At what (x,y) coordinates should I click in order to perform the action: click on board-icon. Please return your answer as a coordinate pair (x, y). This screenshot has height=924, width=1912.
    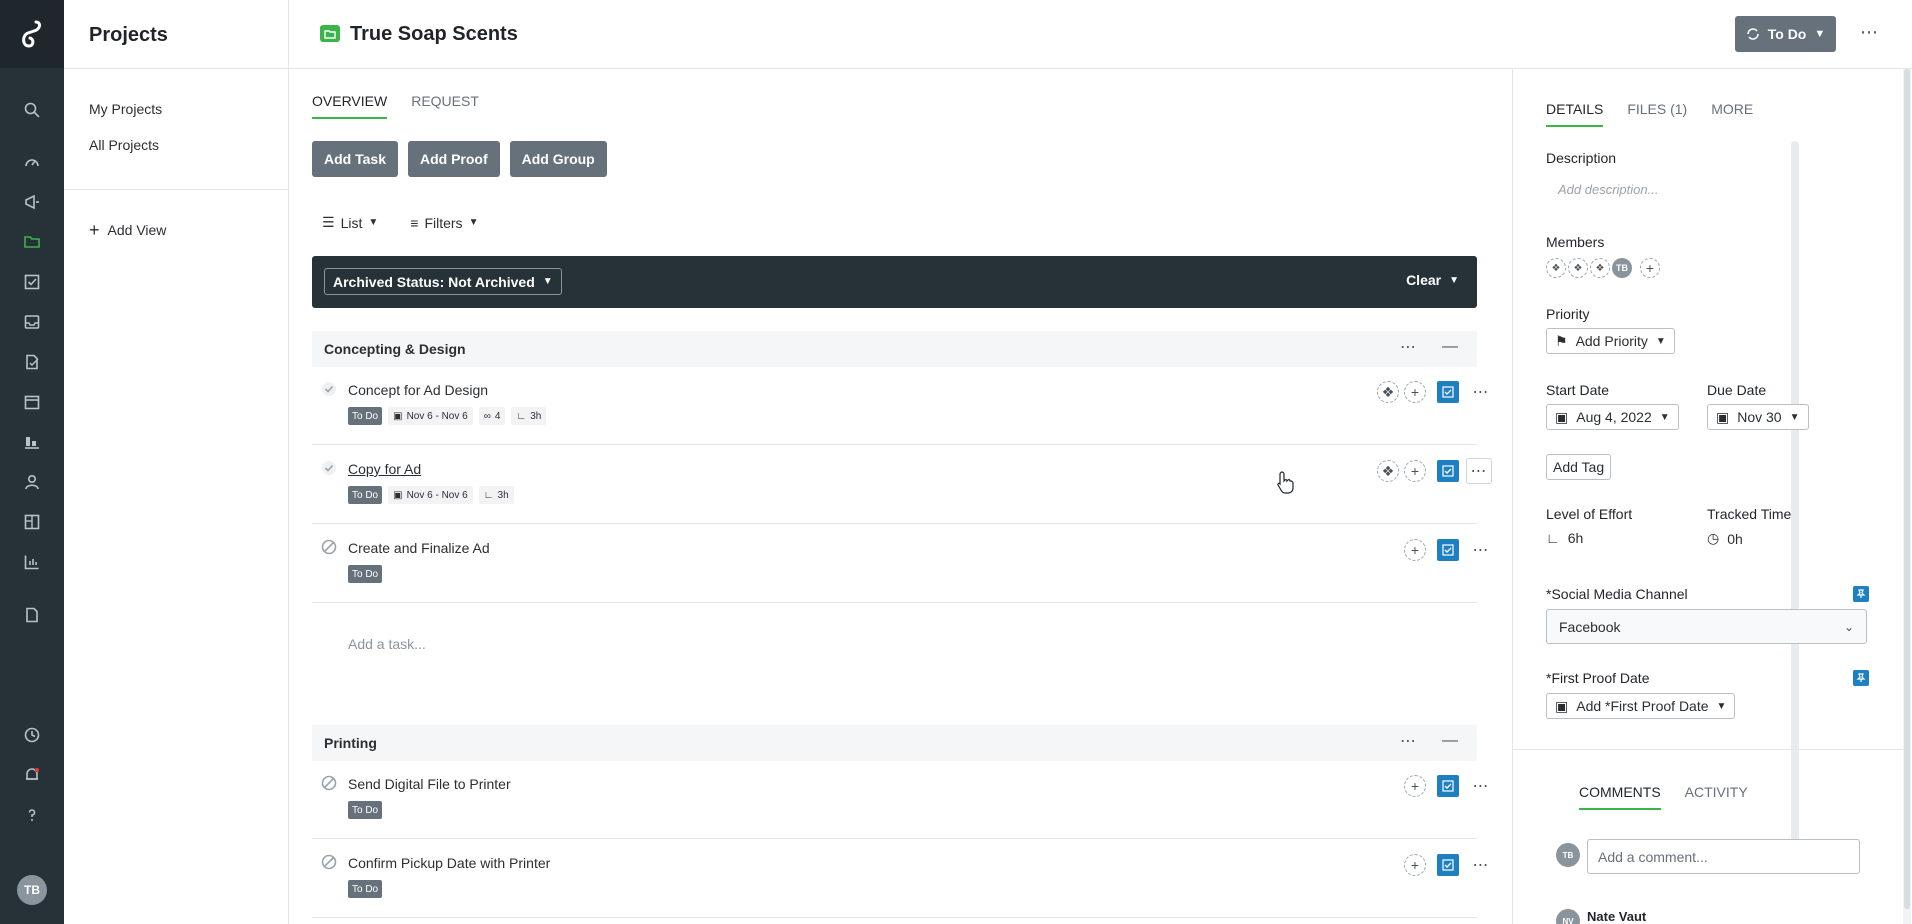
    Looking at the image, I should click on (32, 522).